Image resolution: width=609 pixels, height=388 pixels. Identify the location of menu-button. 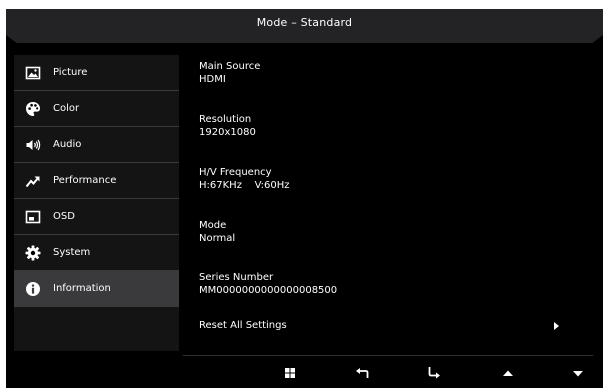
(290, 373).